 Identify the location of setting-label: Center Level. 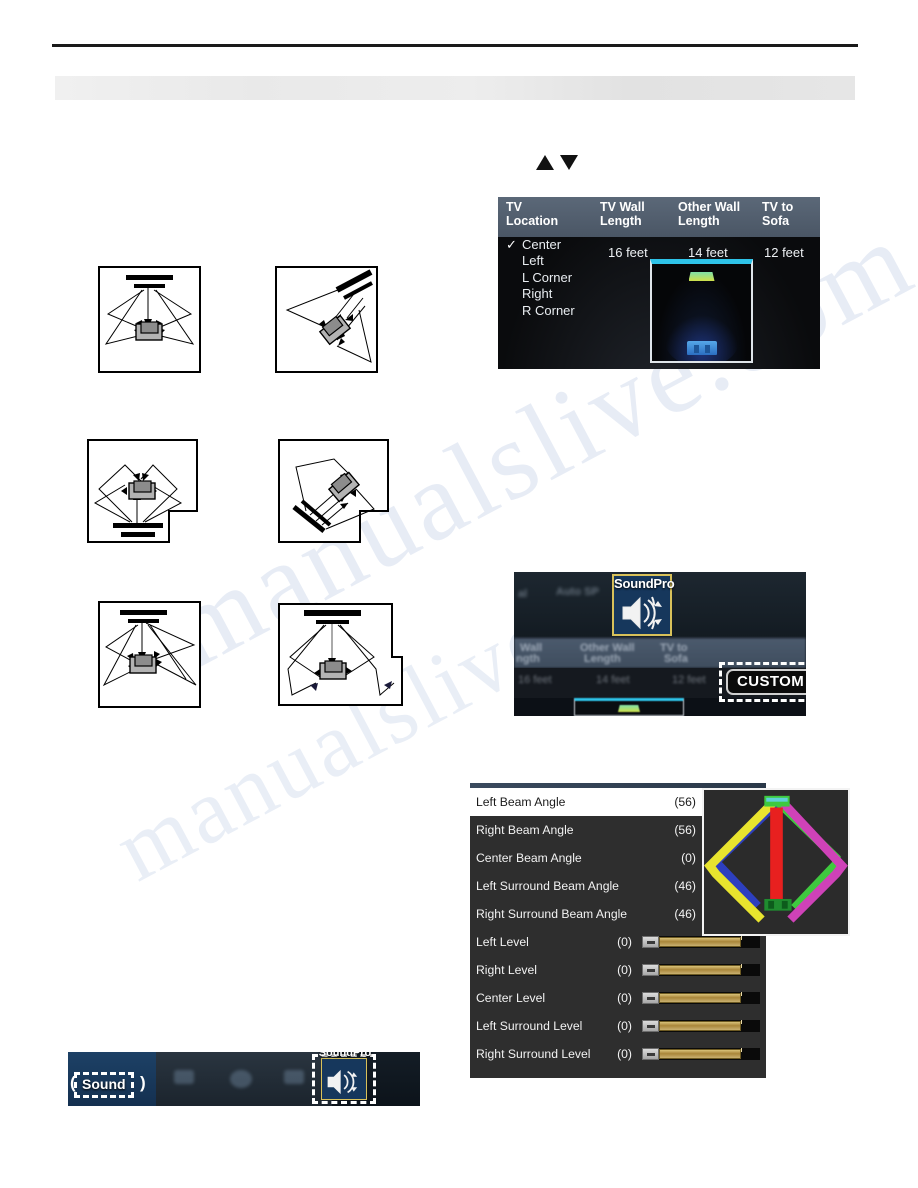
(511, 998).